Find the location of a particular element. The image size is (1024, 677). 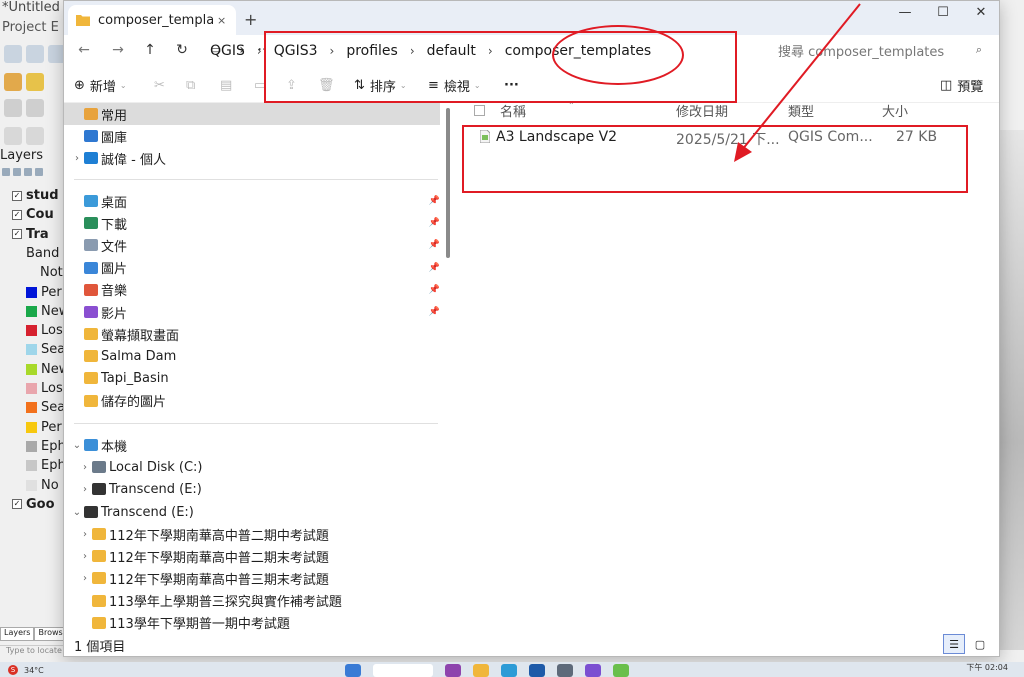

nav-item-quick: 圖庫 is located at coordinates (252, 136).